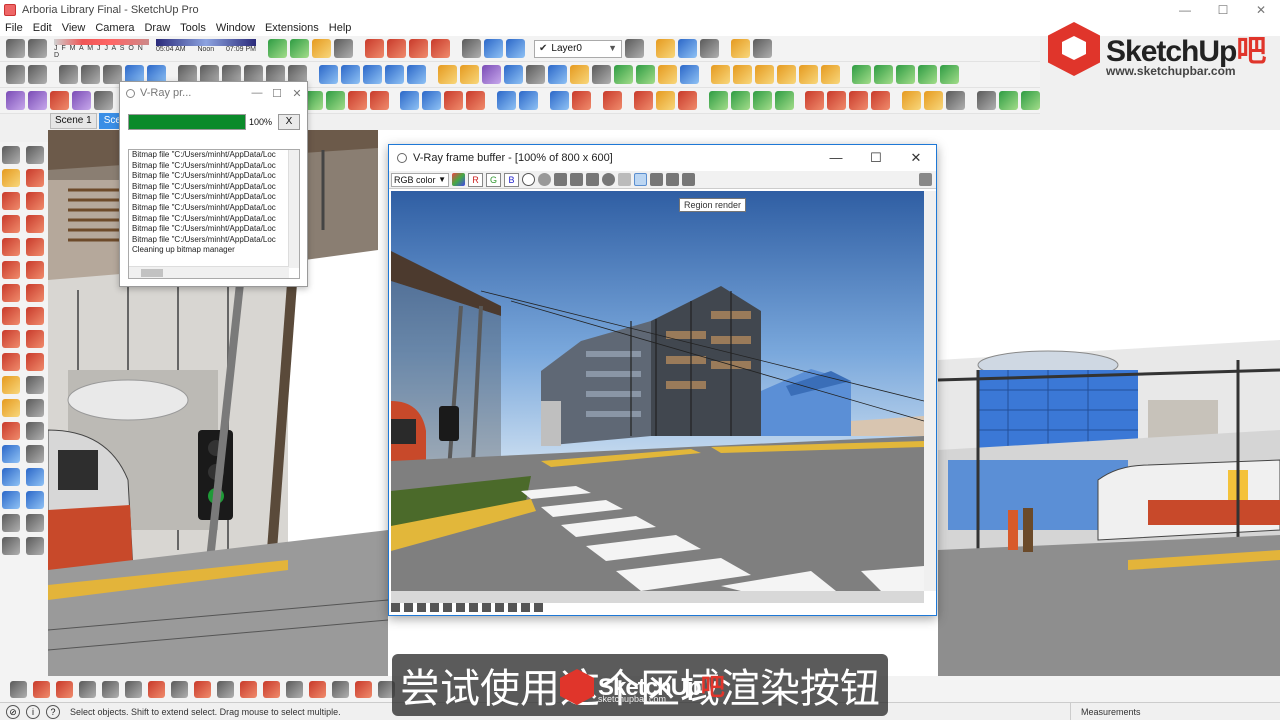 The height and width of the screenshot is (720, 1280). Describe the element at coordinates (379, 100) in the screenshot. I see `lasso-icon` at that location.